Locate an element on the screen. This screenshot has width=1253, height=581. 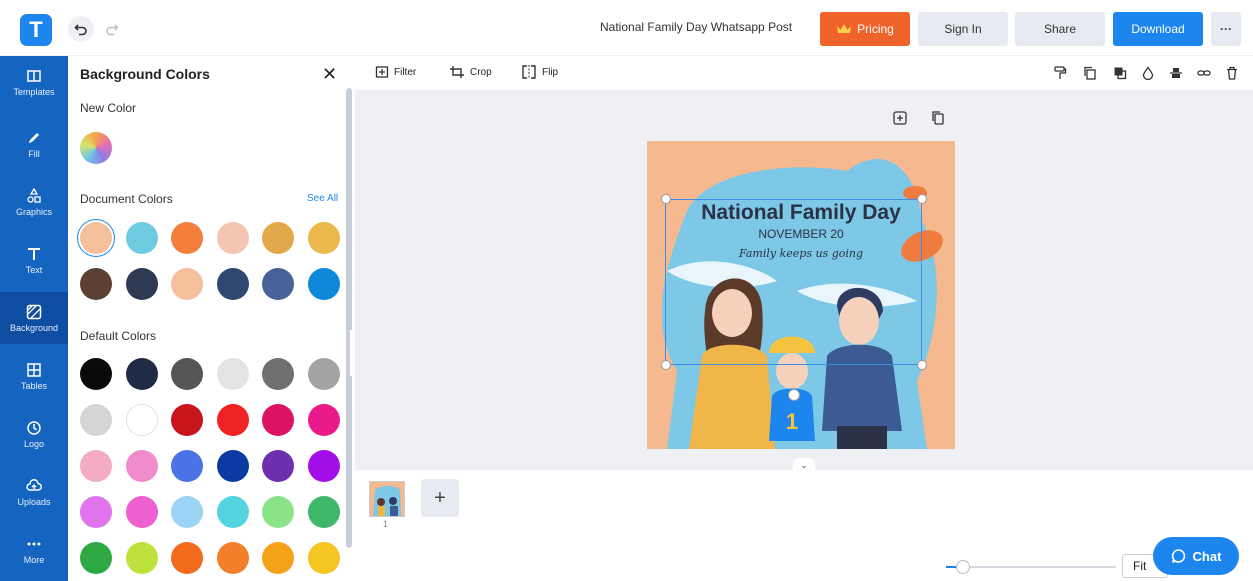
sidebar-item-background: Background is located at coordinates (34, 318).